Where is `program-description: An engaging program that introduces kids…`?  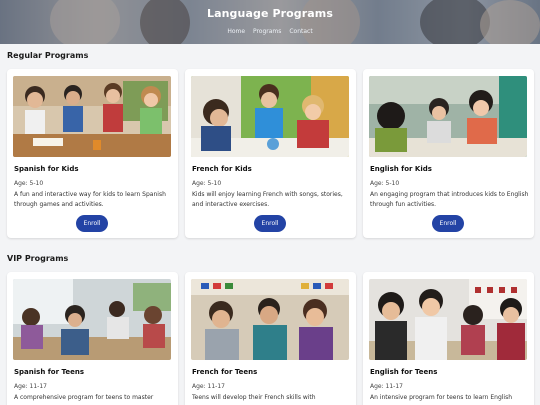 program-description: An engaging program that introduces kids… is located at coordinates (449, 199).